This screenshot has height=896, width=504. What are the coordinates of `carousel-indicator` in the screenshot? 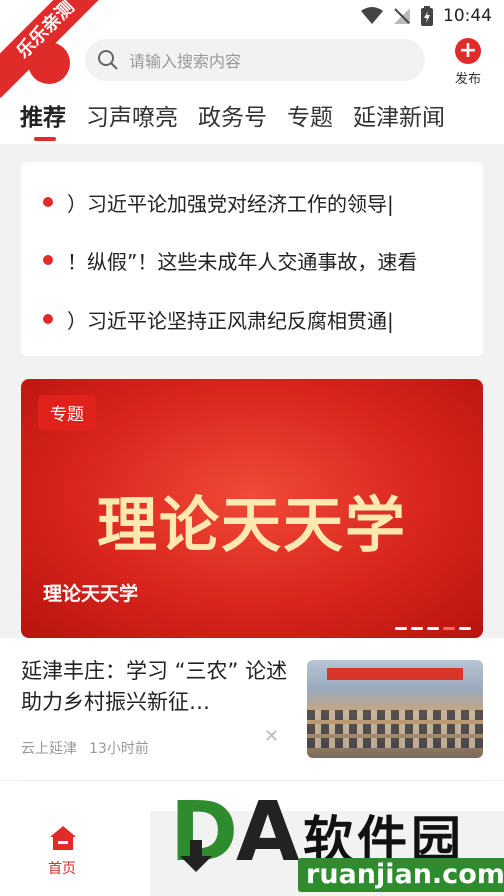 It's located at (433, 628).